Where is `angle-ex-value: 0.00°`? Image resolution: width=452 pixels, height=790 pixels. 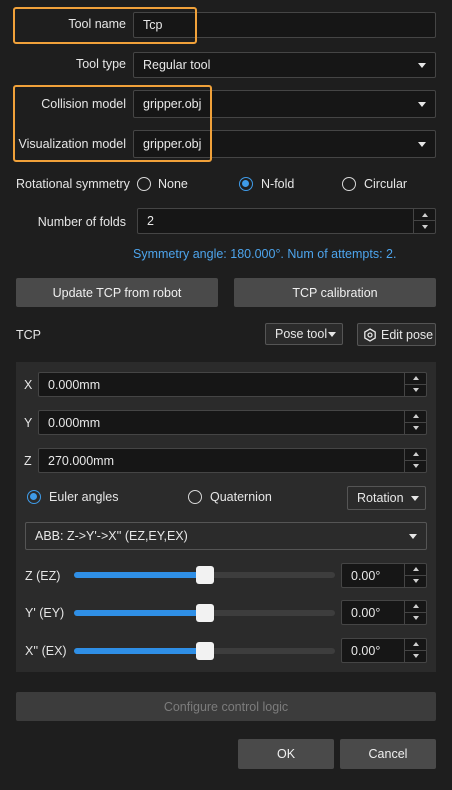
angle-ex-value: 0.00° is located at coordinates (366, 651).